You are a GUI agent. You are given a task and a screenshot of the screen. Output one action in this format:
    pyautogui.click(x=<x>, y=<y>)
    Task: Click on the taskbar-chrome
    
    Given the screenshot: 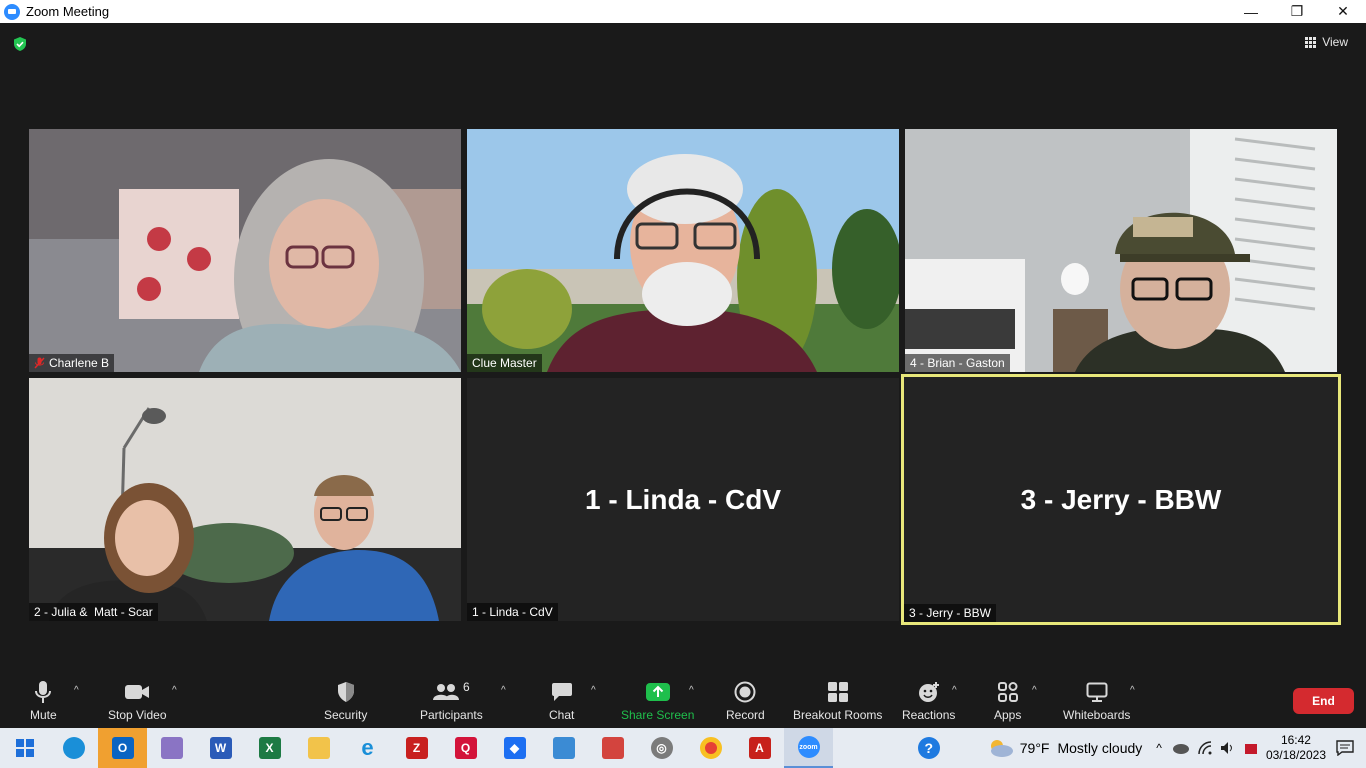 What is the action you would take?
    pyautogui.click(x=710, y=748)
    